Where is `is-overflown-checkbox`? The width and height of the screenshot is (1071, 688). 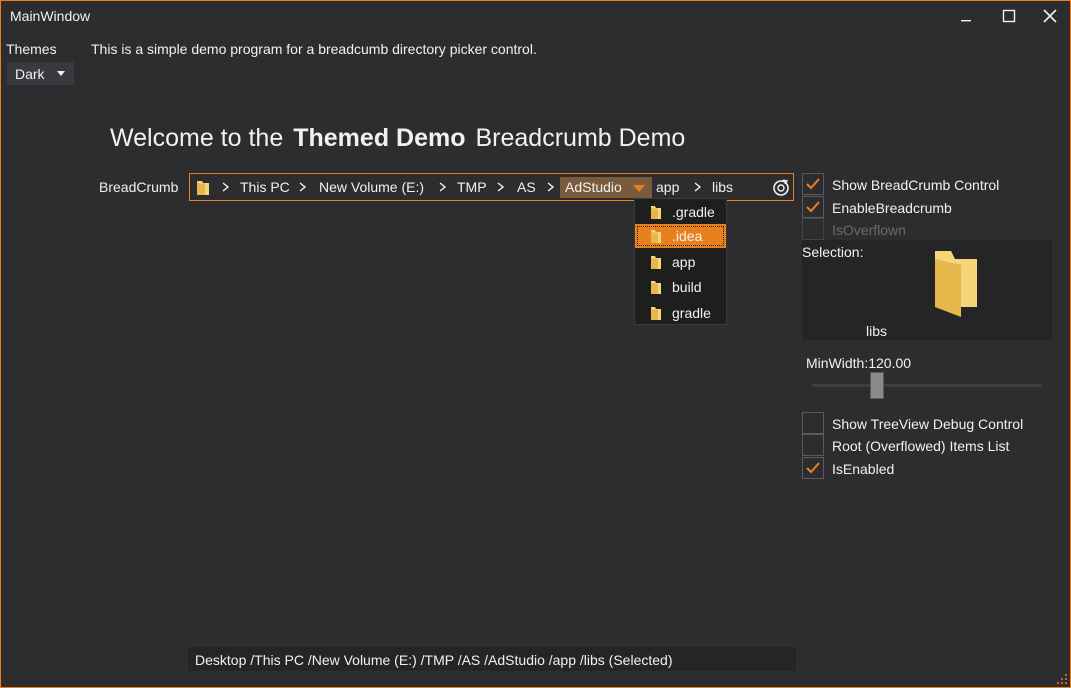 is-overflown-checkbox is located at coordinates (813, 229).